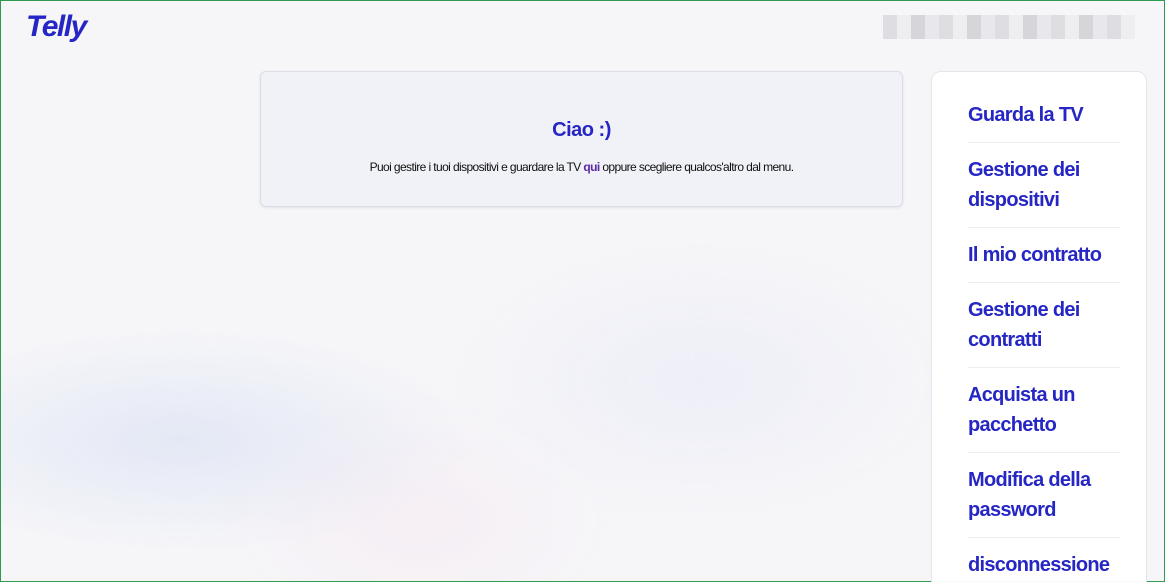 The height and width of the screenshot is (582, 1165). What do you see at coordinates (1044, 325) in the screenshot?
I see `menu-item-contract-management: Gestione dei contratti` at bounding box center [1044, 325].